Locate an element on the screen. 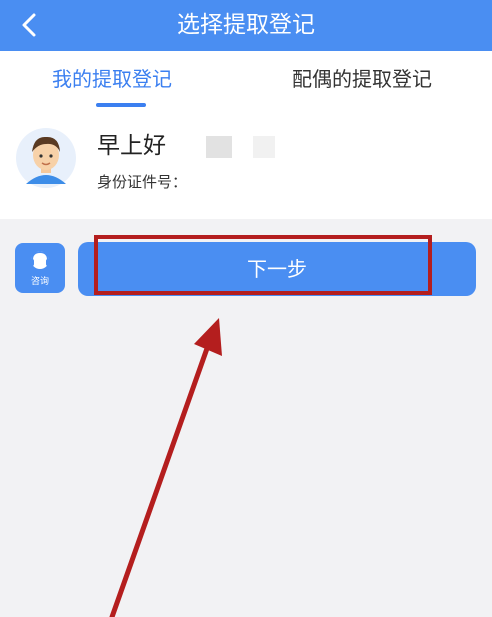  tab-my-withdrawal: 我的提取登记 is located at coordinates (112, 79).